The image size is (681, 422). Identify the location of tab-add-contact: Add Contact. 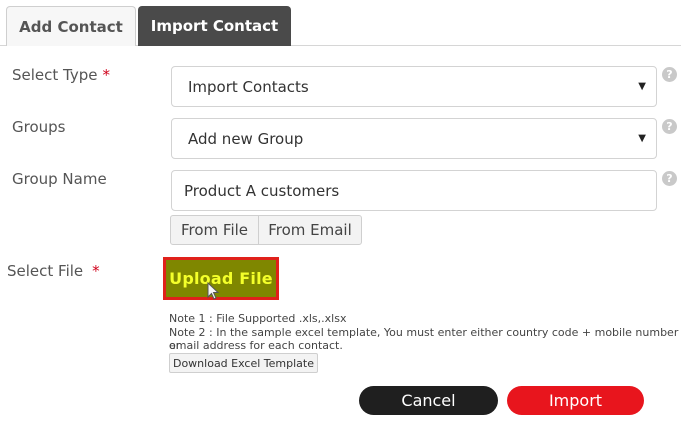
(71, 26).